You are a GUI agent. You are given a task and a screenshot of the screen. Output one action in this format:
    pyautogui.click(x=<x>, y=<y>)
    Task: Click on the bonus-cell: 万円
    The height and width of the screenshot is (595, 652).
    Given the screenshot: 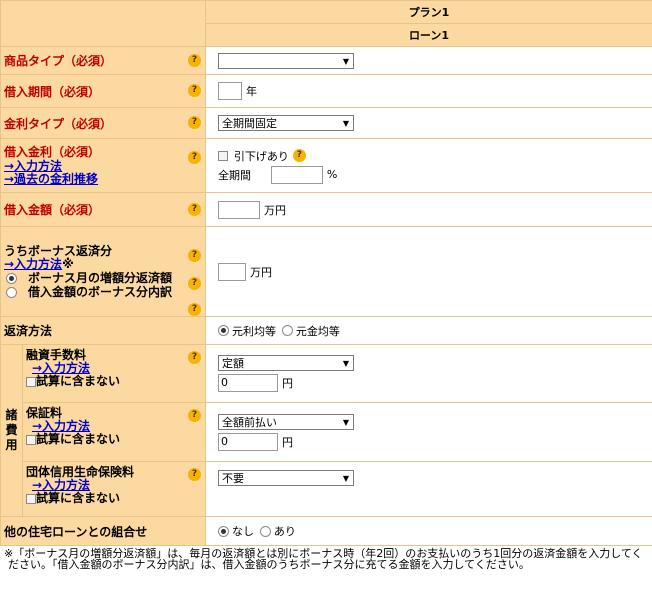 What is the action you would take?
    pyautogui.click(x=428, y=271)
    